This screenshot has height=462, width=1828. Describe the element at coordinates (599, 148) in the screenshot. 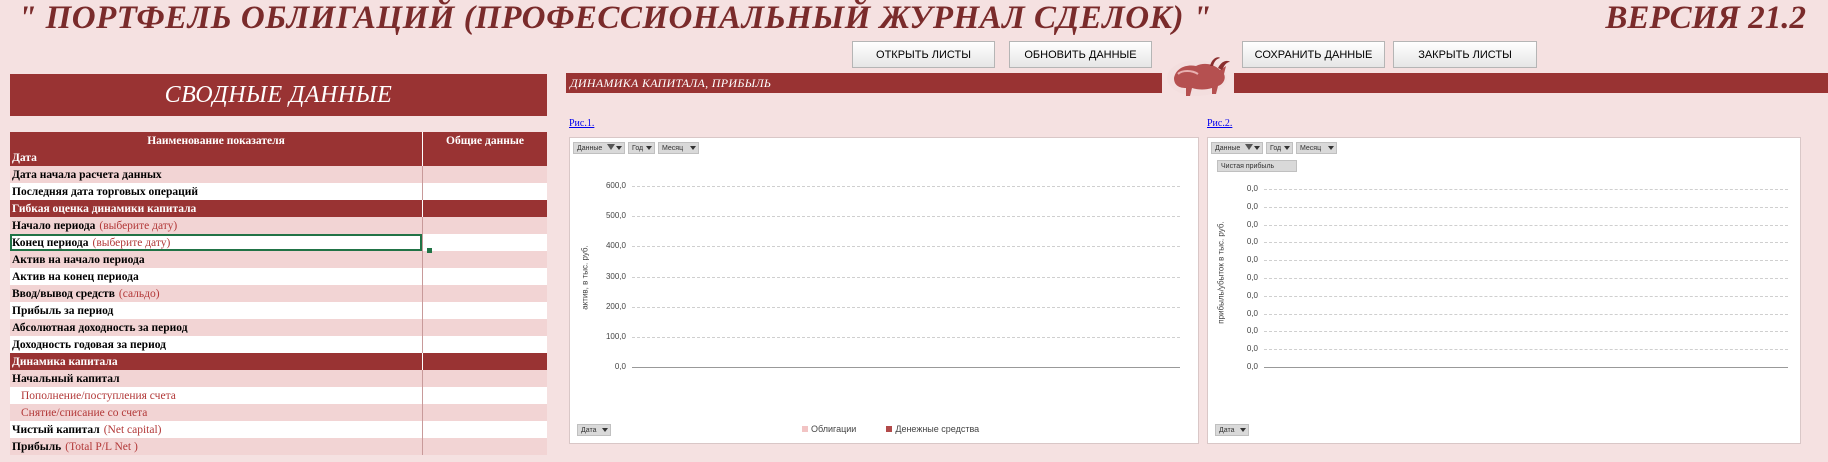

I see `fig1-data-filter: Данные` at that location.